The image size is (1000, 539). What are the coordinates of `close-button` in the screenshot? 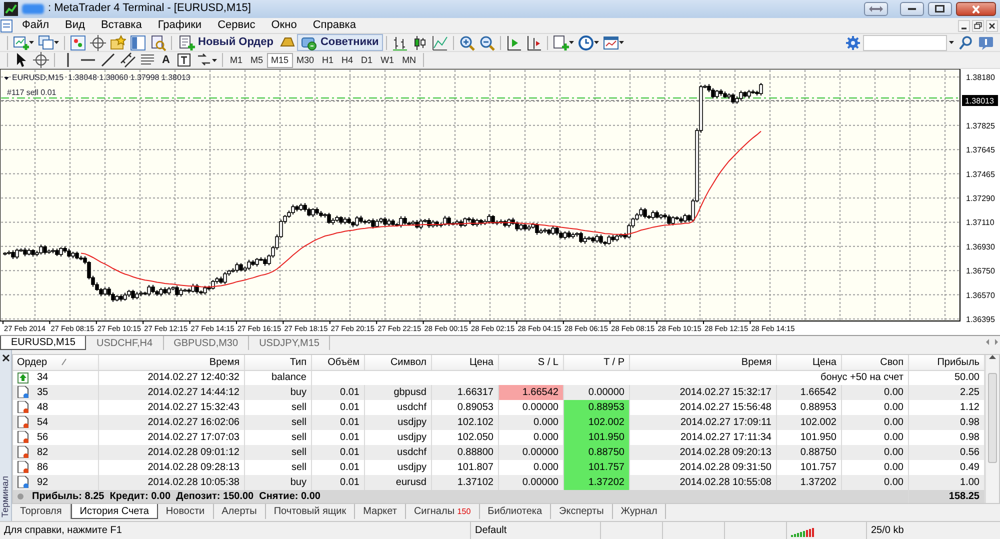 It's located at (976, 9).